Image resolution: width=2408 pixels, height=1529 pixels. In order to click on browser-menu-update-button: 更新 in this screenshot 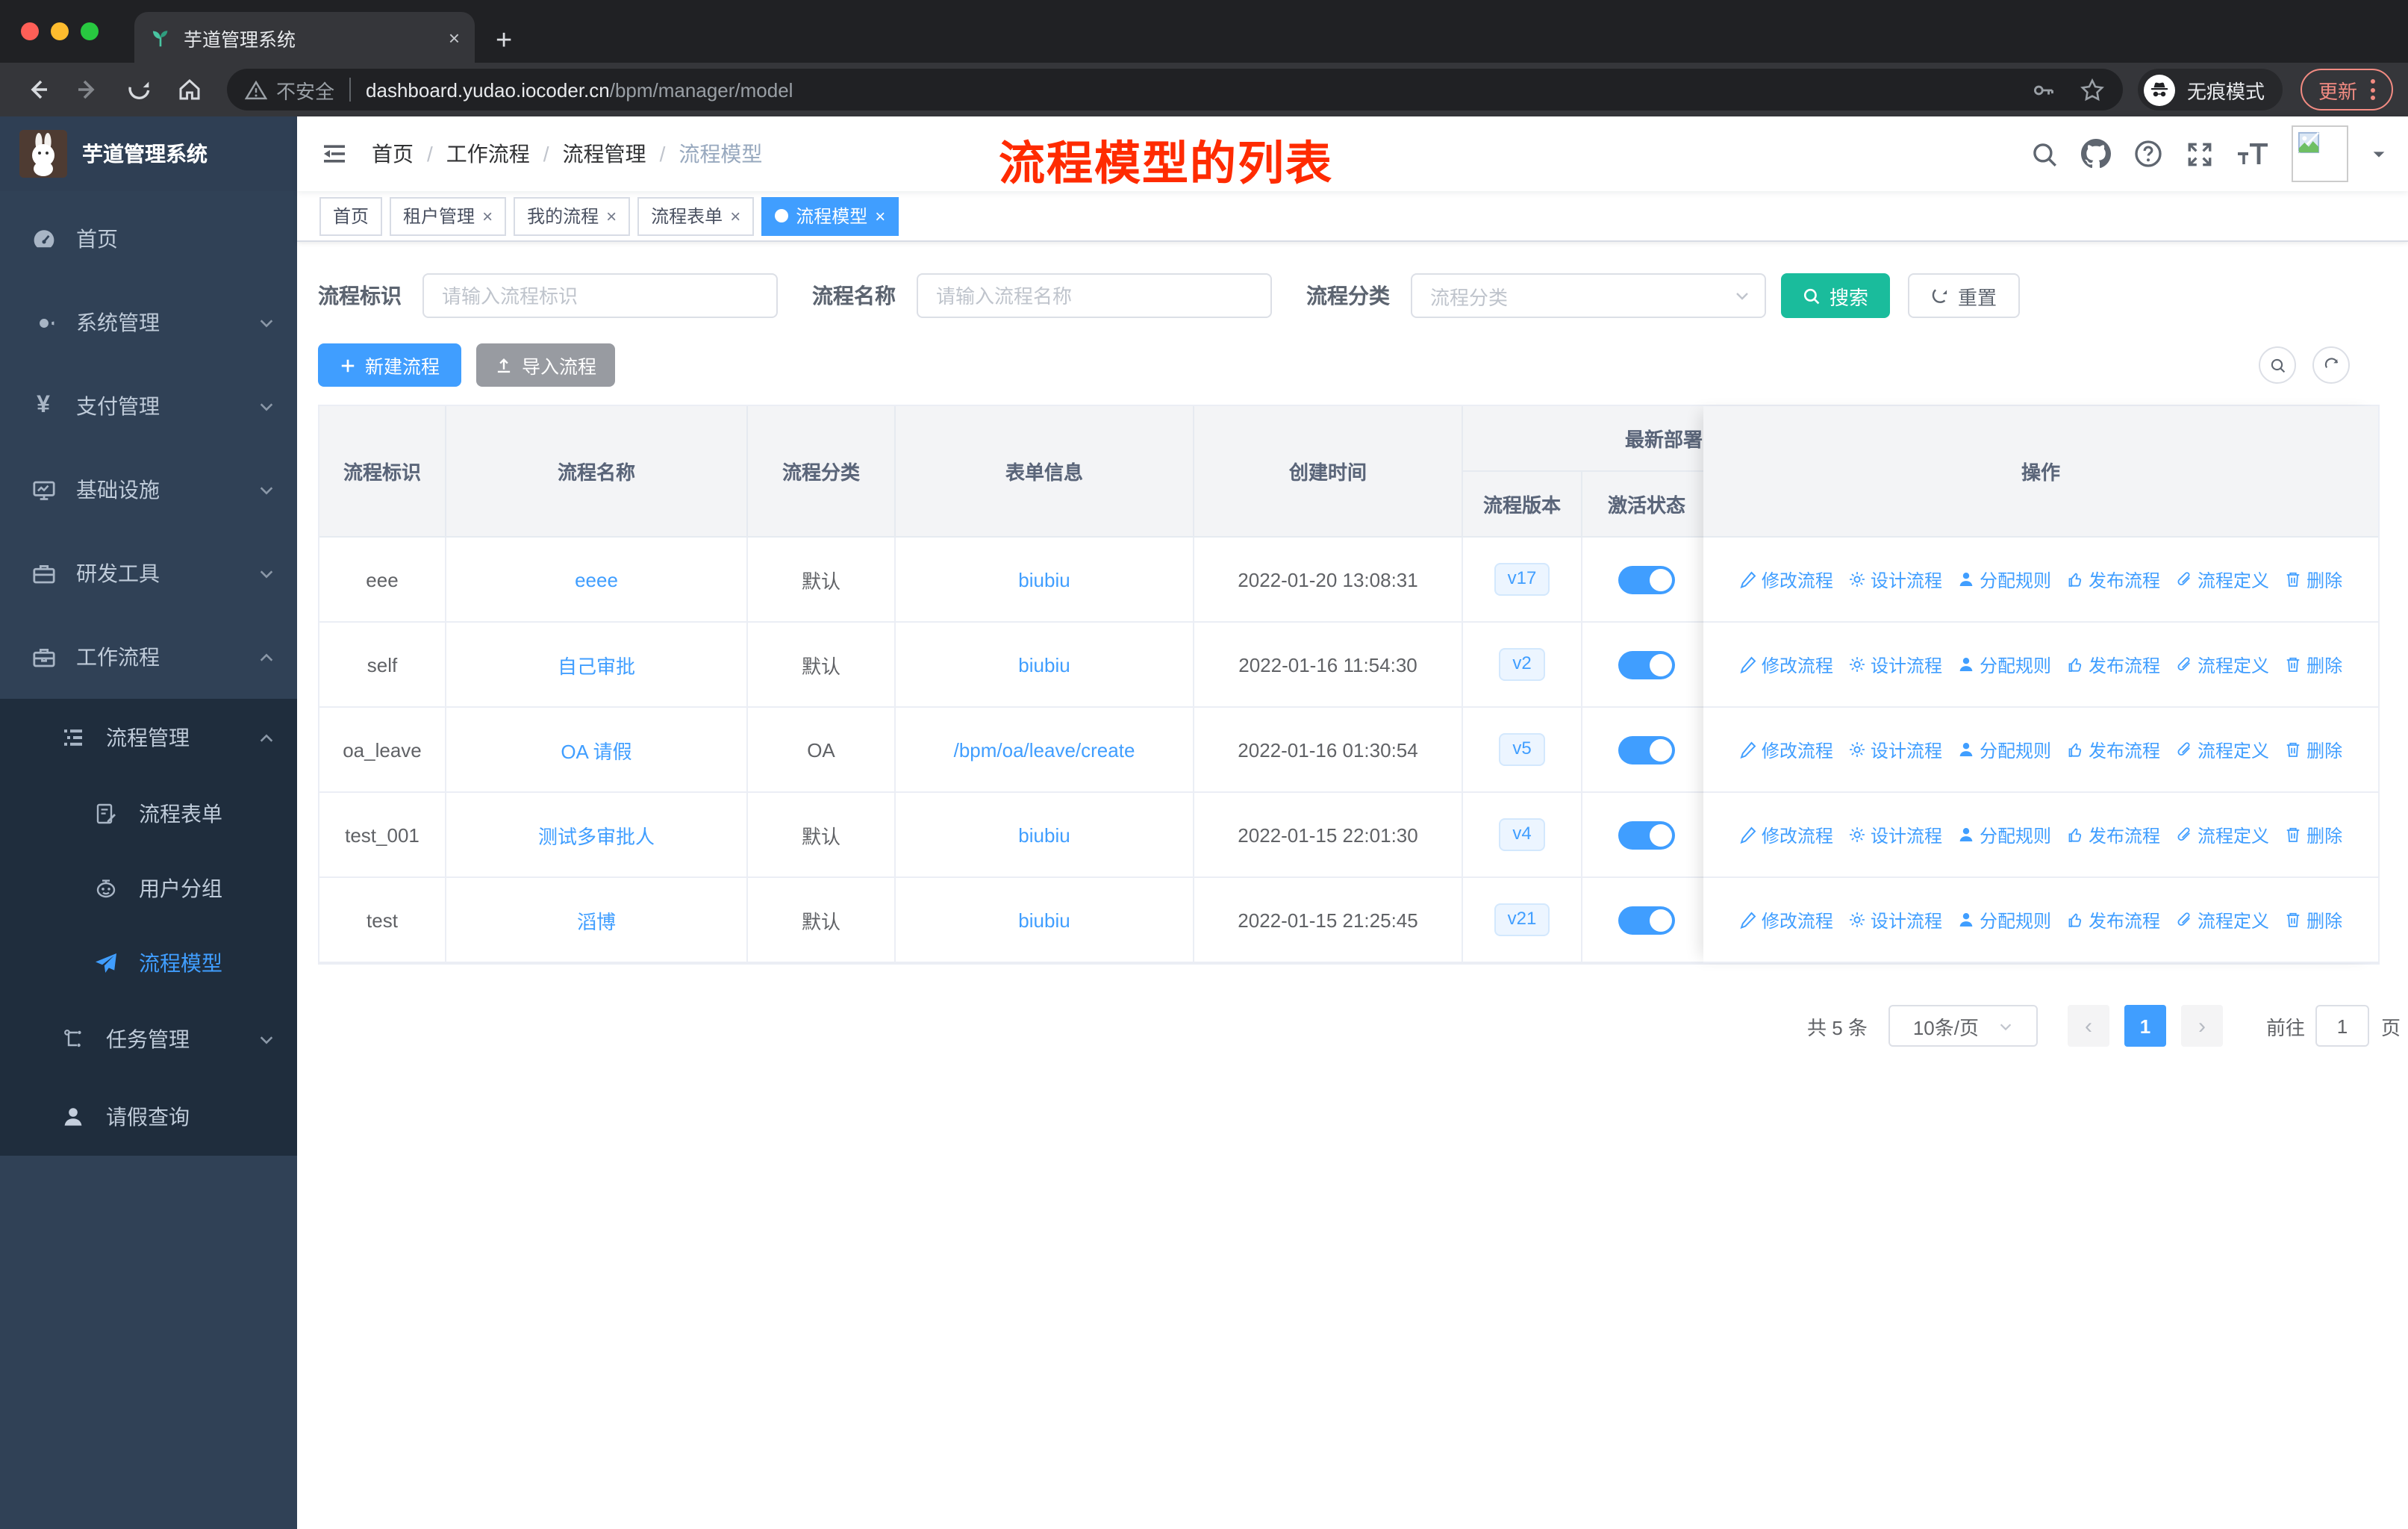, I will do `click(2346, 89)`.